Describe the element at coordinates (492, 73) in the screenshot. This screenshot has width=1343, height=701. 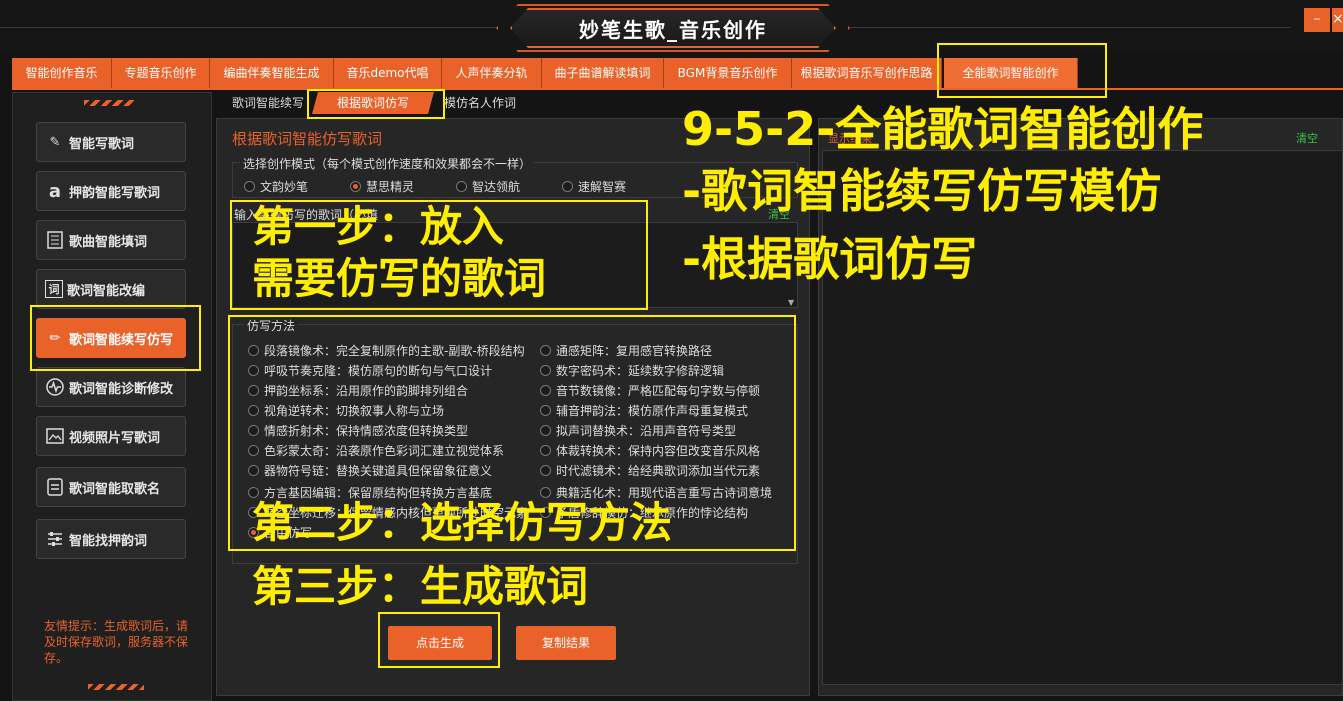
I see `top-tab-stem-split: 人声伴奏分轨` at that location.